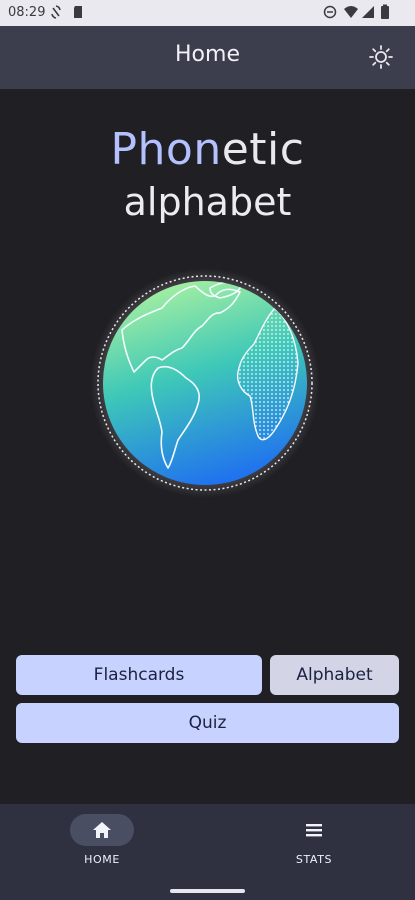  What do you see at coordinates (139, 675) in the screenshot?
I see `flashcards-button: Flashcards` at bounding box center [139, 675].